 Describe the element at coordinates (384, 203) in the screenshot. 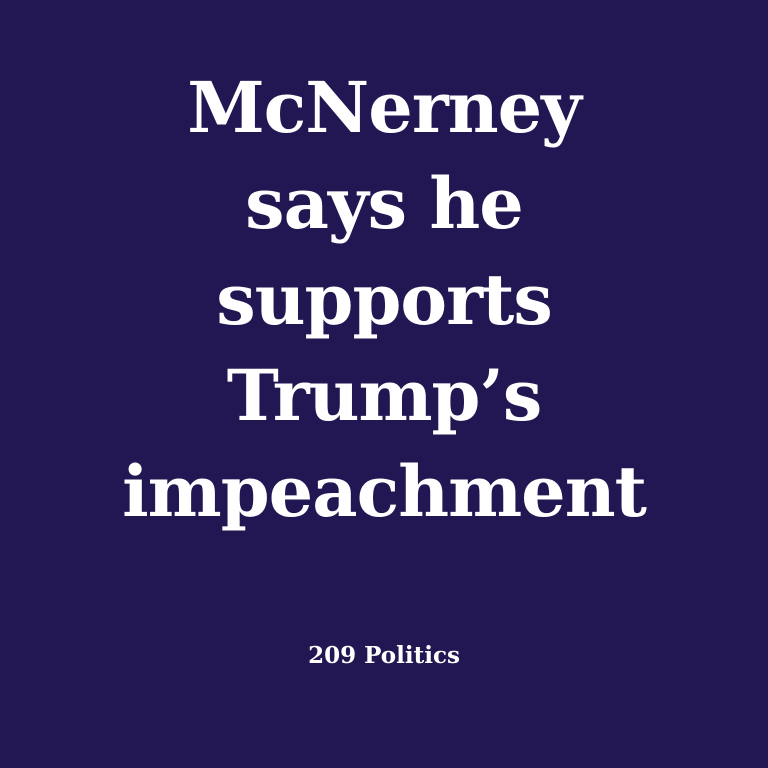

I see `headline-line: says he` at that location.